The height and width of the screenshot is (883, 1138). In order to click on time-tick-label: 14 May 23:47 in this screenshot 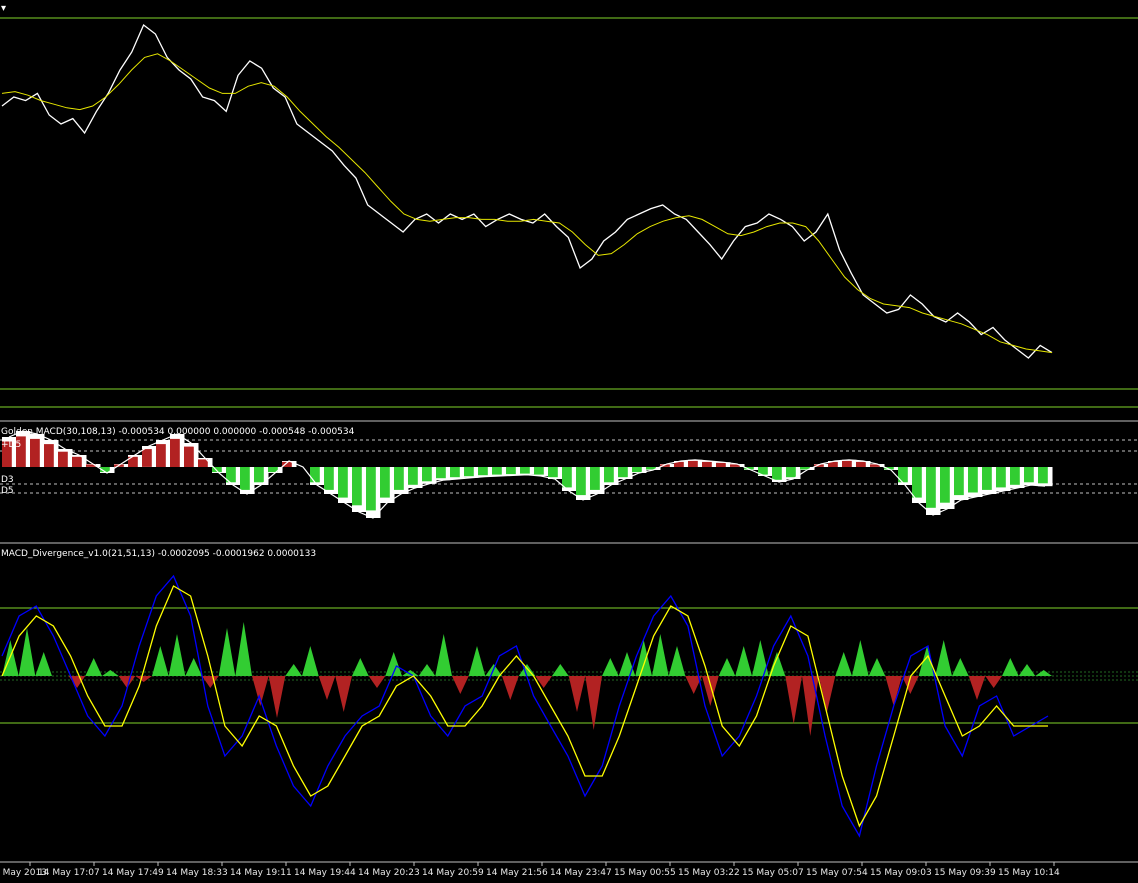, I will do `click(581, 873)`.